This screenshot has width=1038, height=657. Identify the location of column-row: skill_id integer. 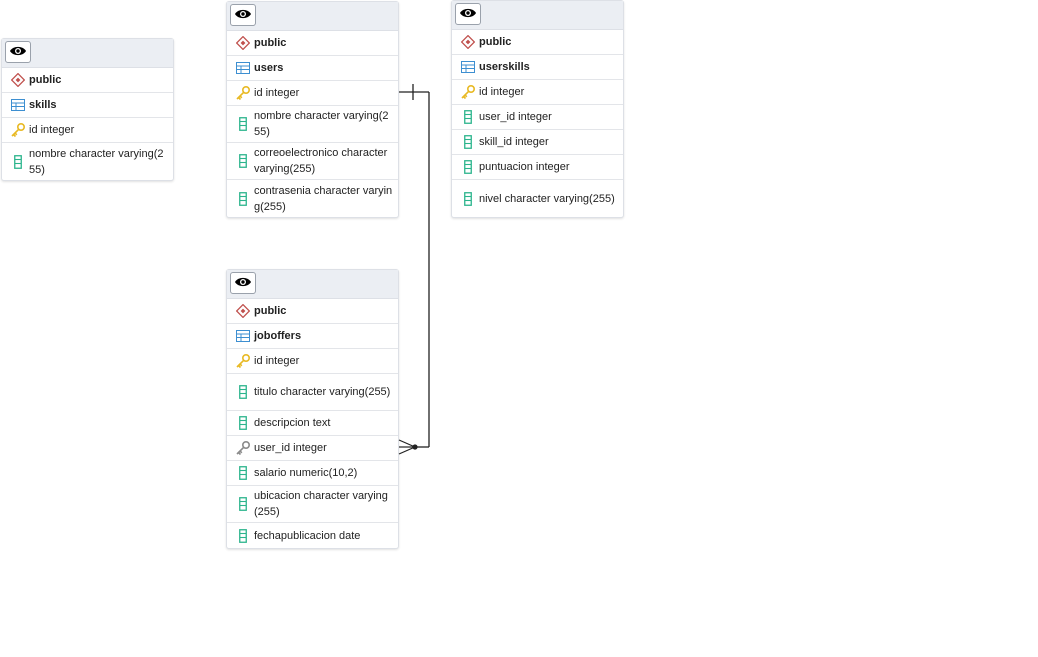
(537, 142).